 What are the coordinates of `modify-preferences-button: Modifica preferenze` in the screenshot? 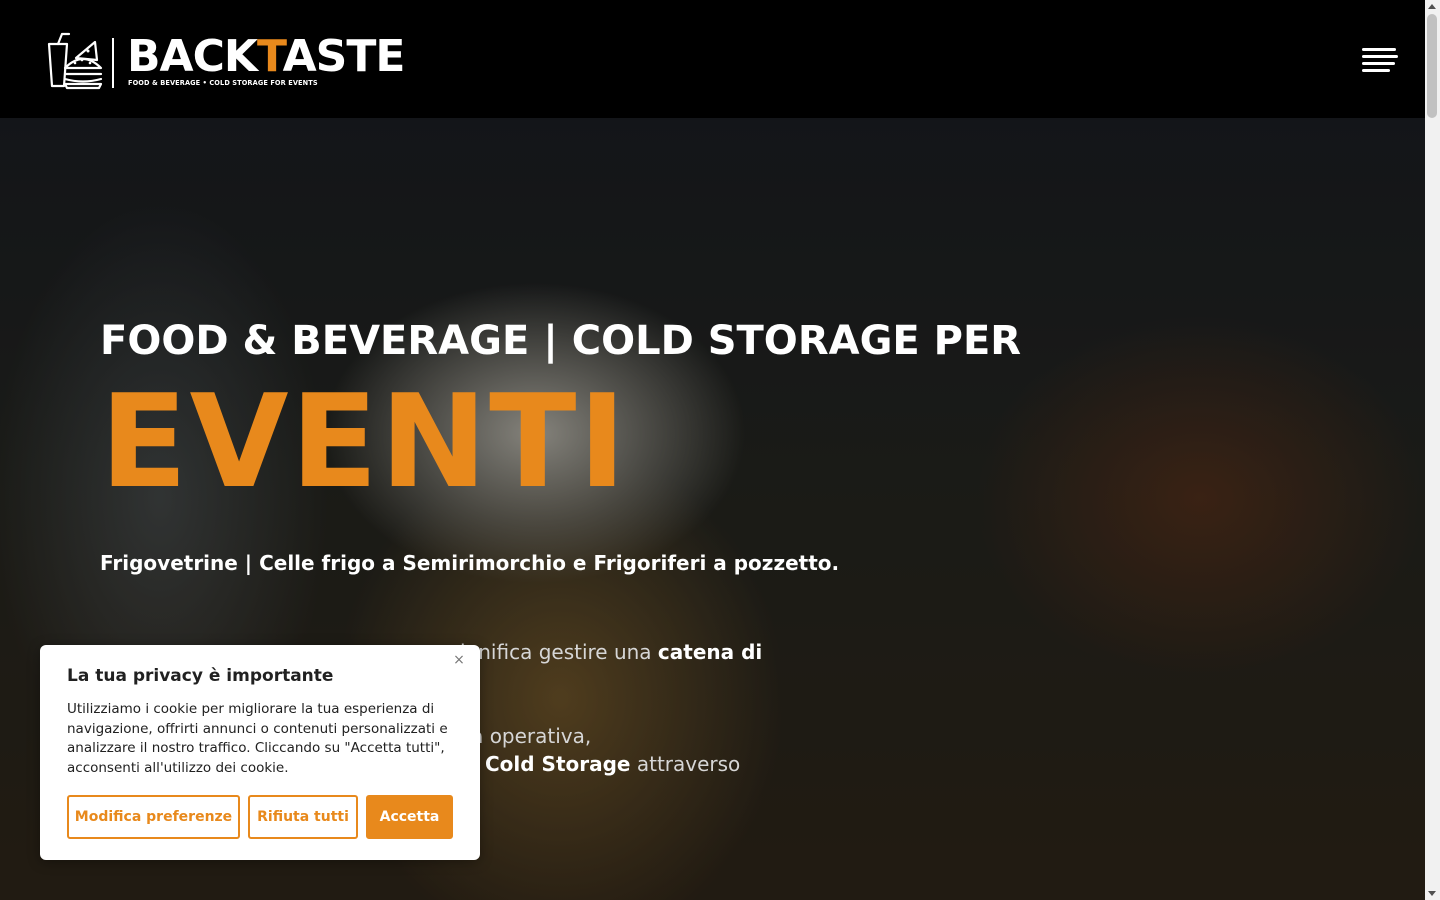 It's located at (153, 817).